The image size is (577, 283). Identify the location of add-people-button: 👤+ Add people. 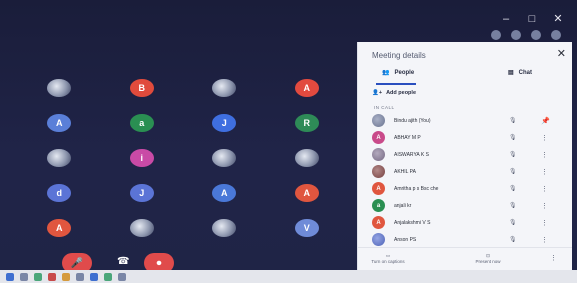
(394, 93).